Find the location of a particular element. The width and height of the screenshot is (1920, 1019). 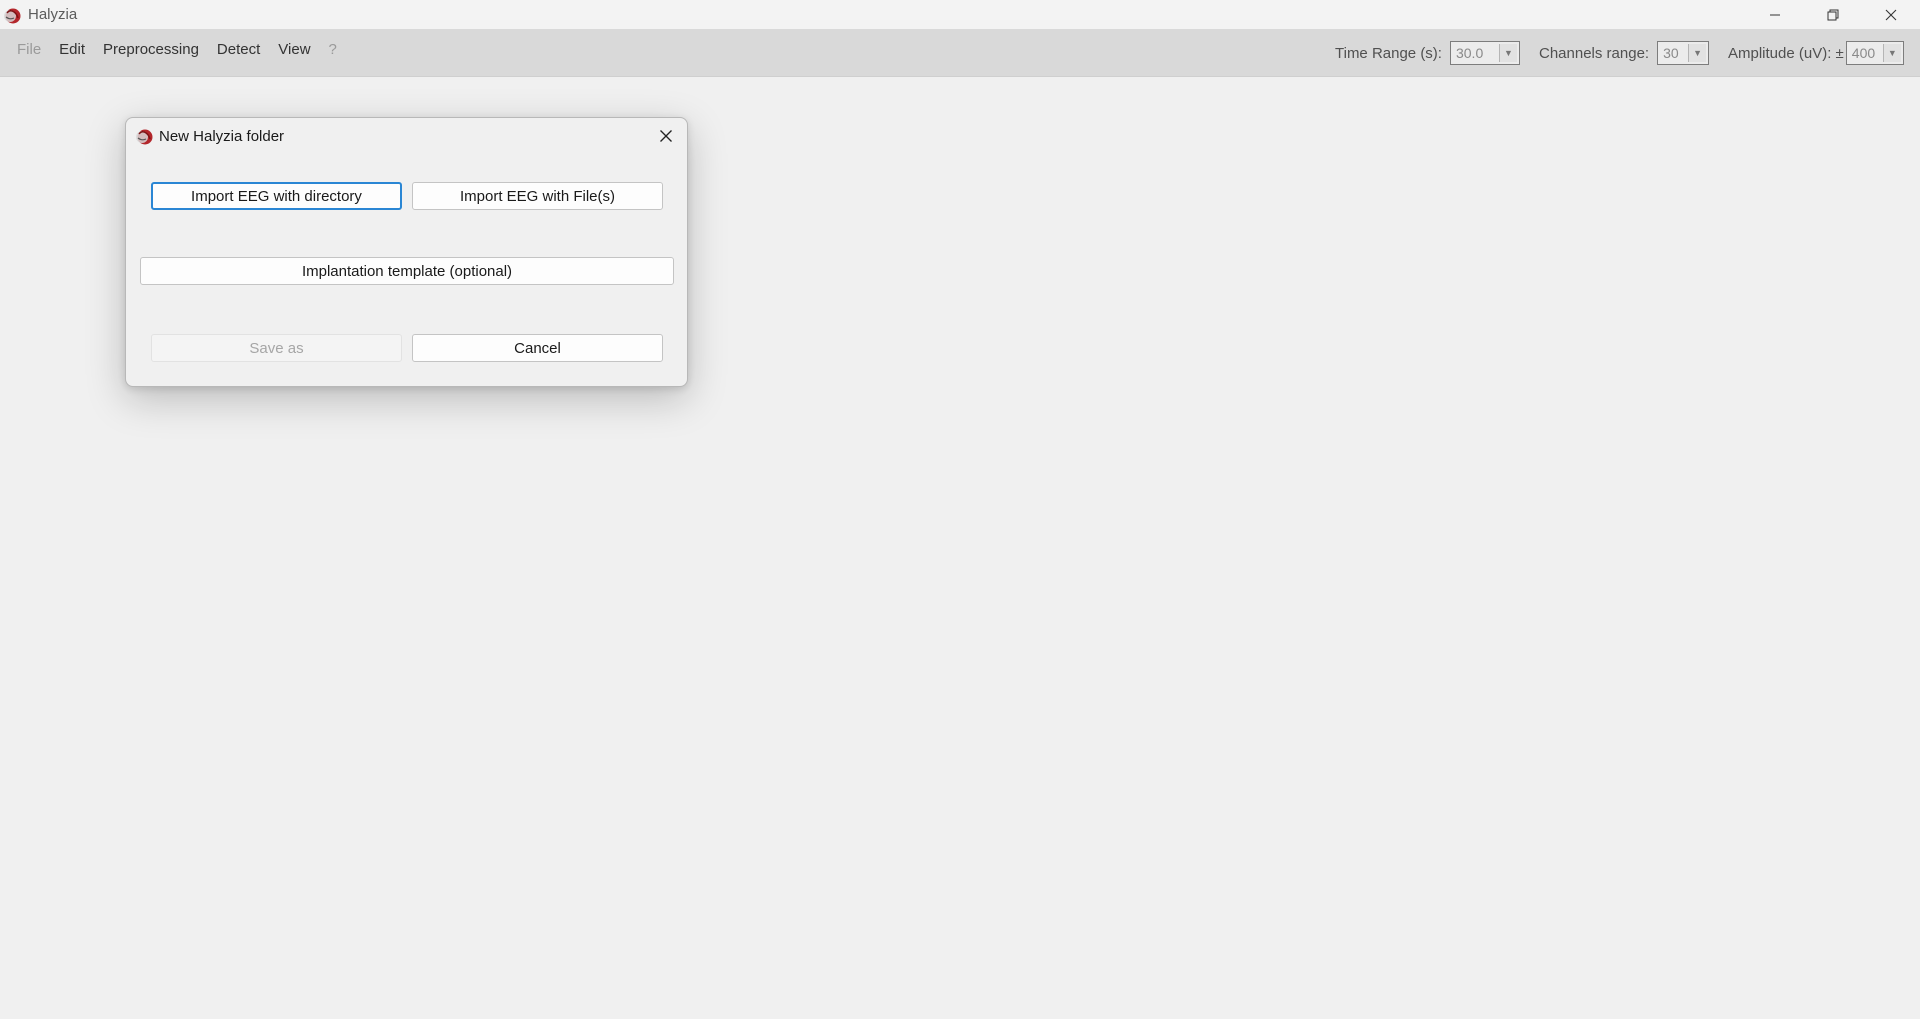

menu-edit: Edit is located at coordinates (72, 49).